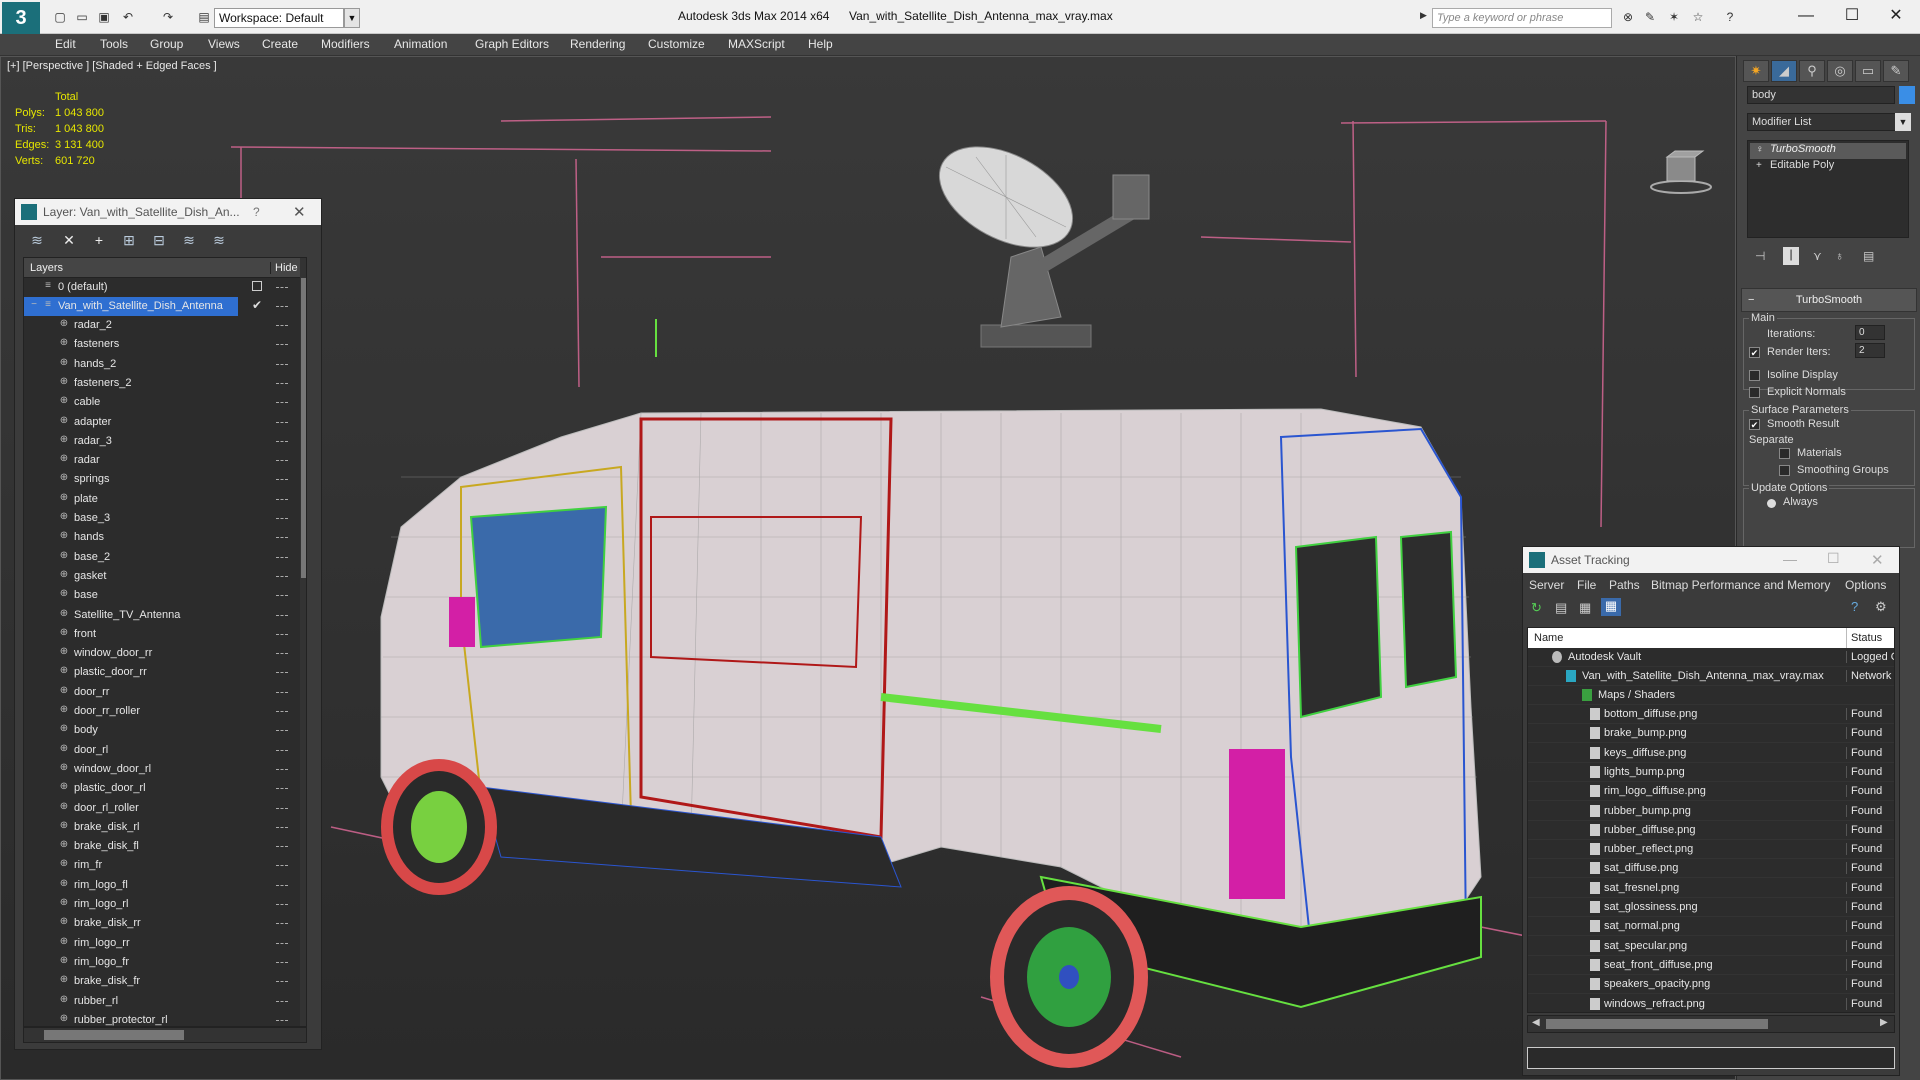 This screenshot has width=1920, height=1080. I want to click on menu-help: Help, so click(820, 44).